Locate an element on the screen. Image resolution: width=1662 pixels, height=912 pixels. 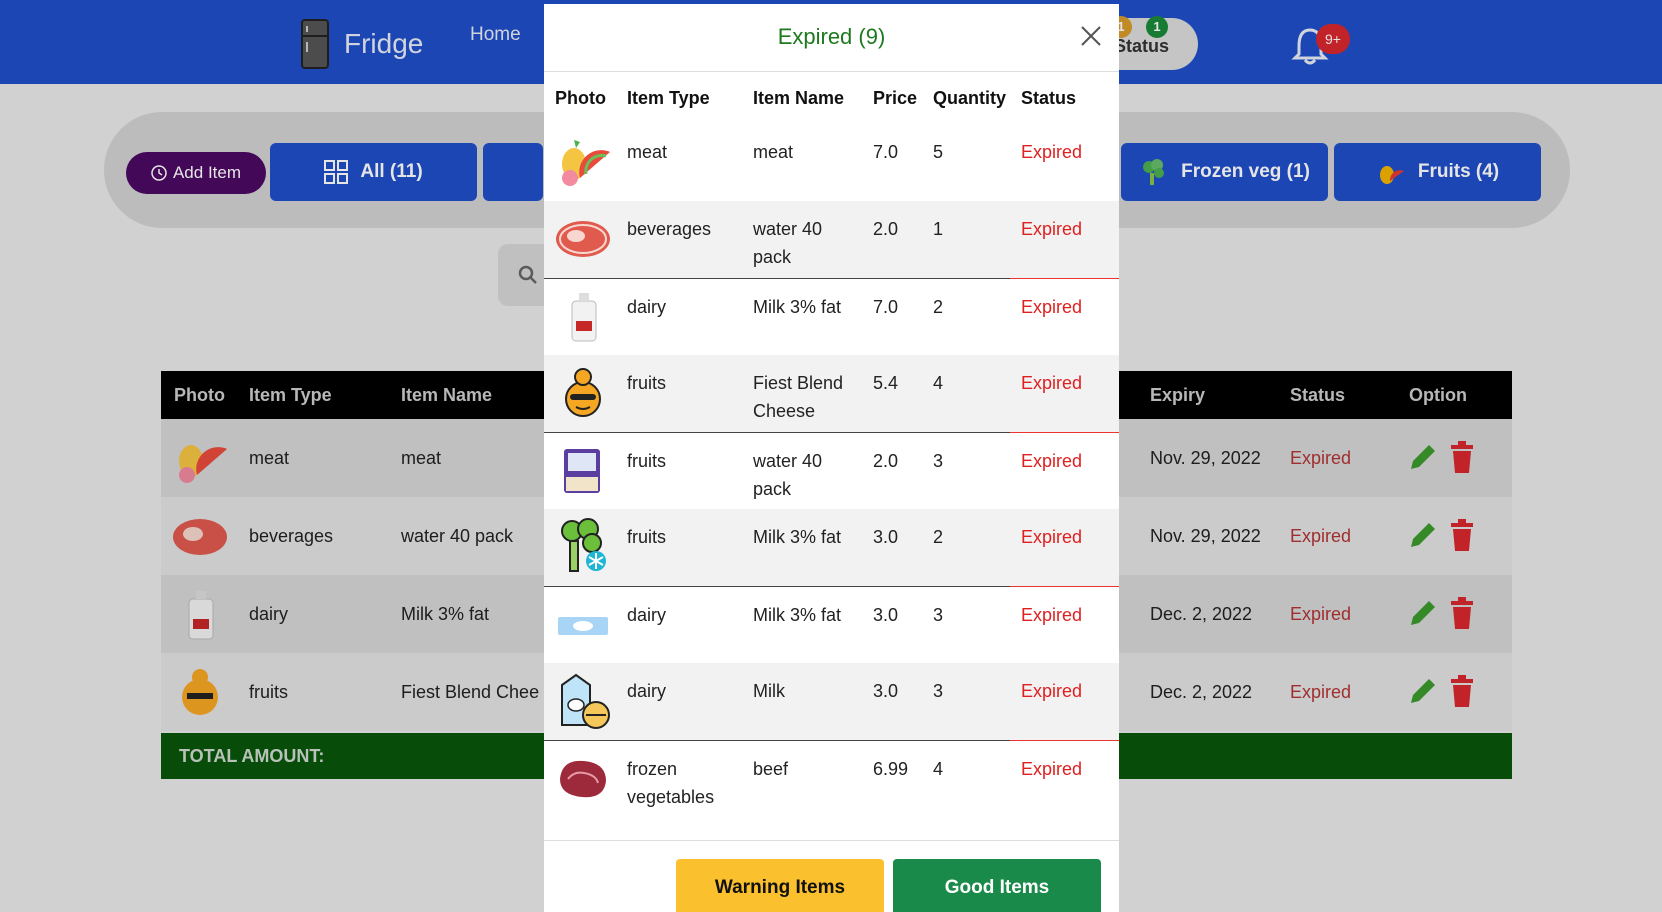
table-row: meat meat 7.0 5 Expired is located at coordinates (831, 162).